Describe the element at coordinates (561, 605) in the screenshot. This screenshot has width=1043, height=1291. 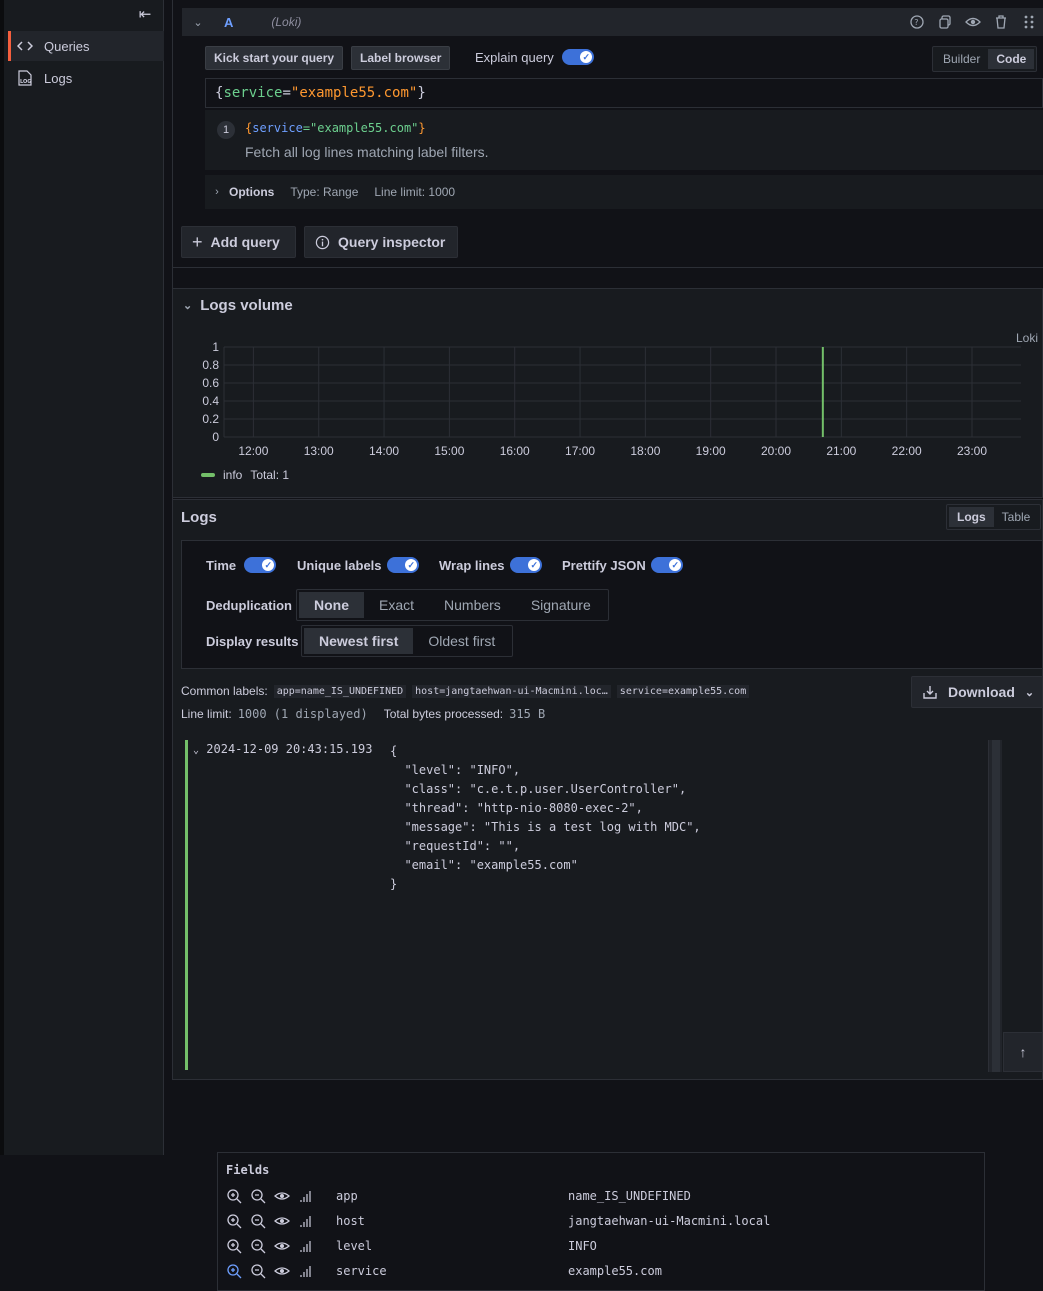
I see `dedup-signature-option: Signature` at that location.